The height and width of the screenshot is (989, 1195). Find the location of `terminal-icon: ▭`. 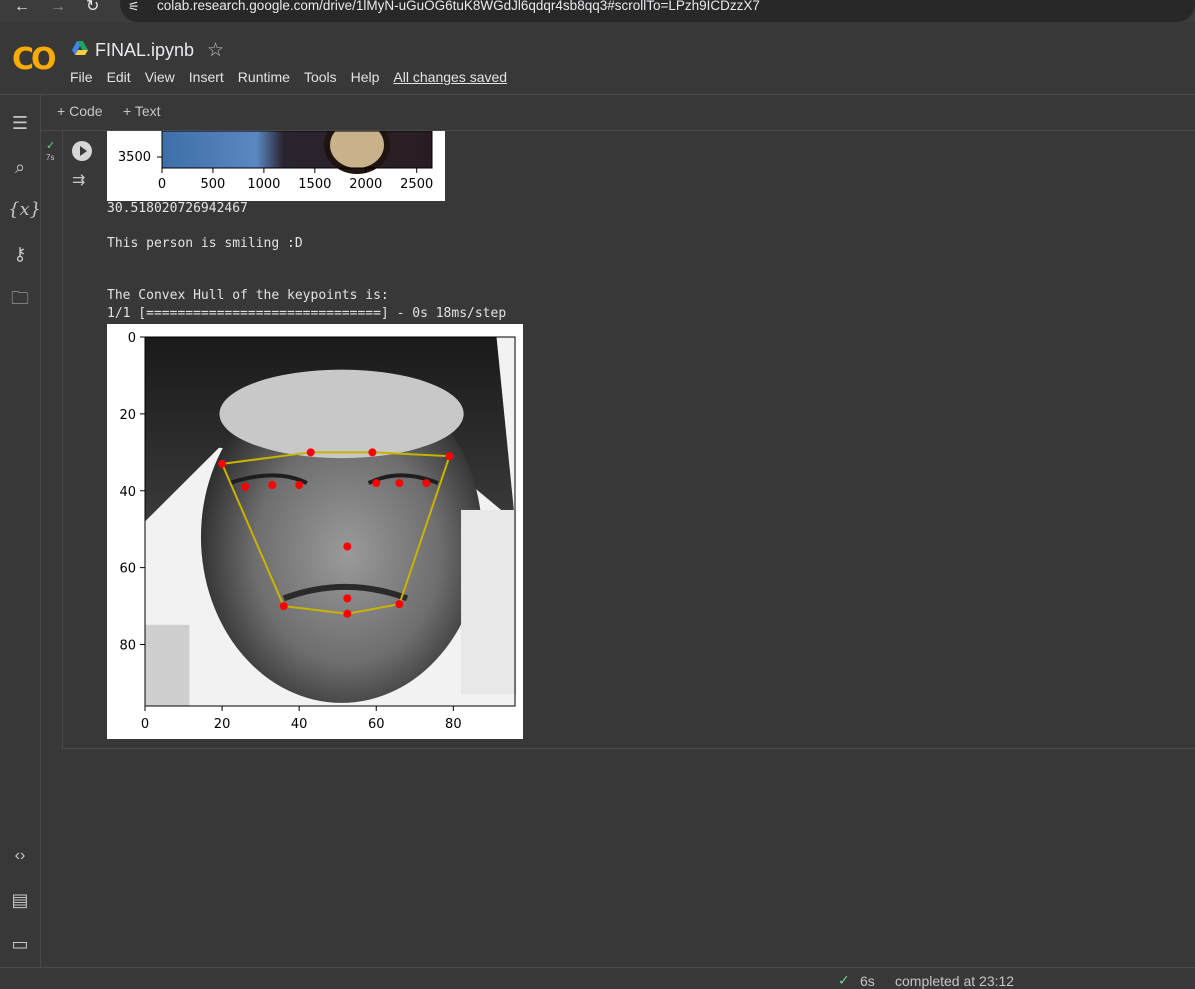

terminal-icon: ▭ is located at coordinates (20, 944).